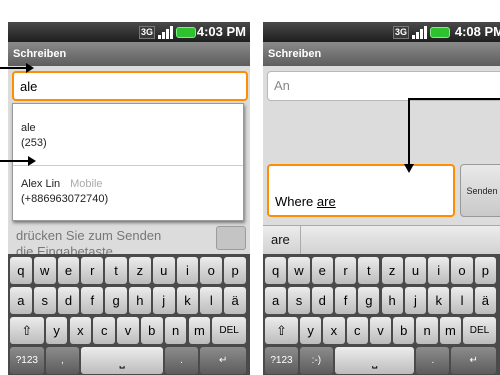 The height and width of the screenshot is (375, 500). What do you see at coordinates (130, 86) in the screenshot?
I see `recipient-input: ale` at bounding box center [130, 86].